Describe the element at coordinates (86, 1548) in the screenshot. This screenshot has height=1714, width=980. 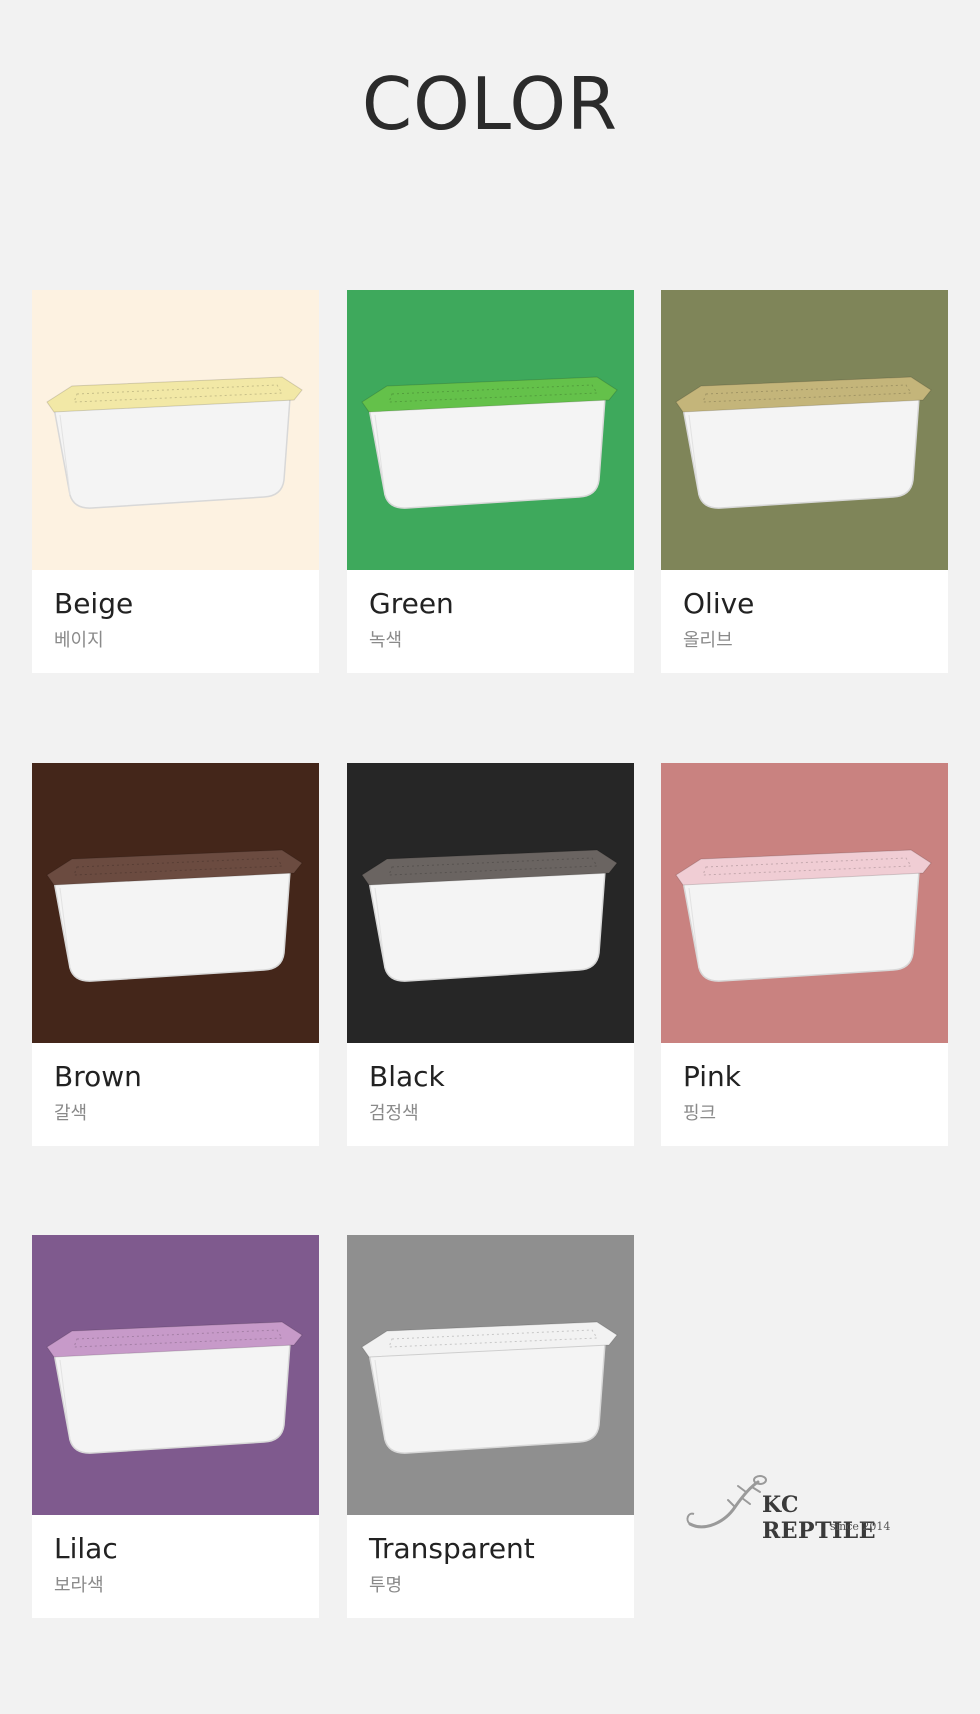
I see `color-name: Lilac` at that location.